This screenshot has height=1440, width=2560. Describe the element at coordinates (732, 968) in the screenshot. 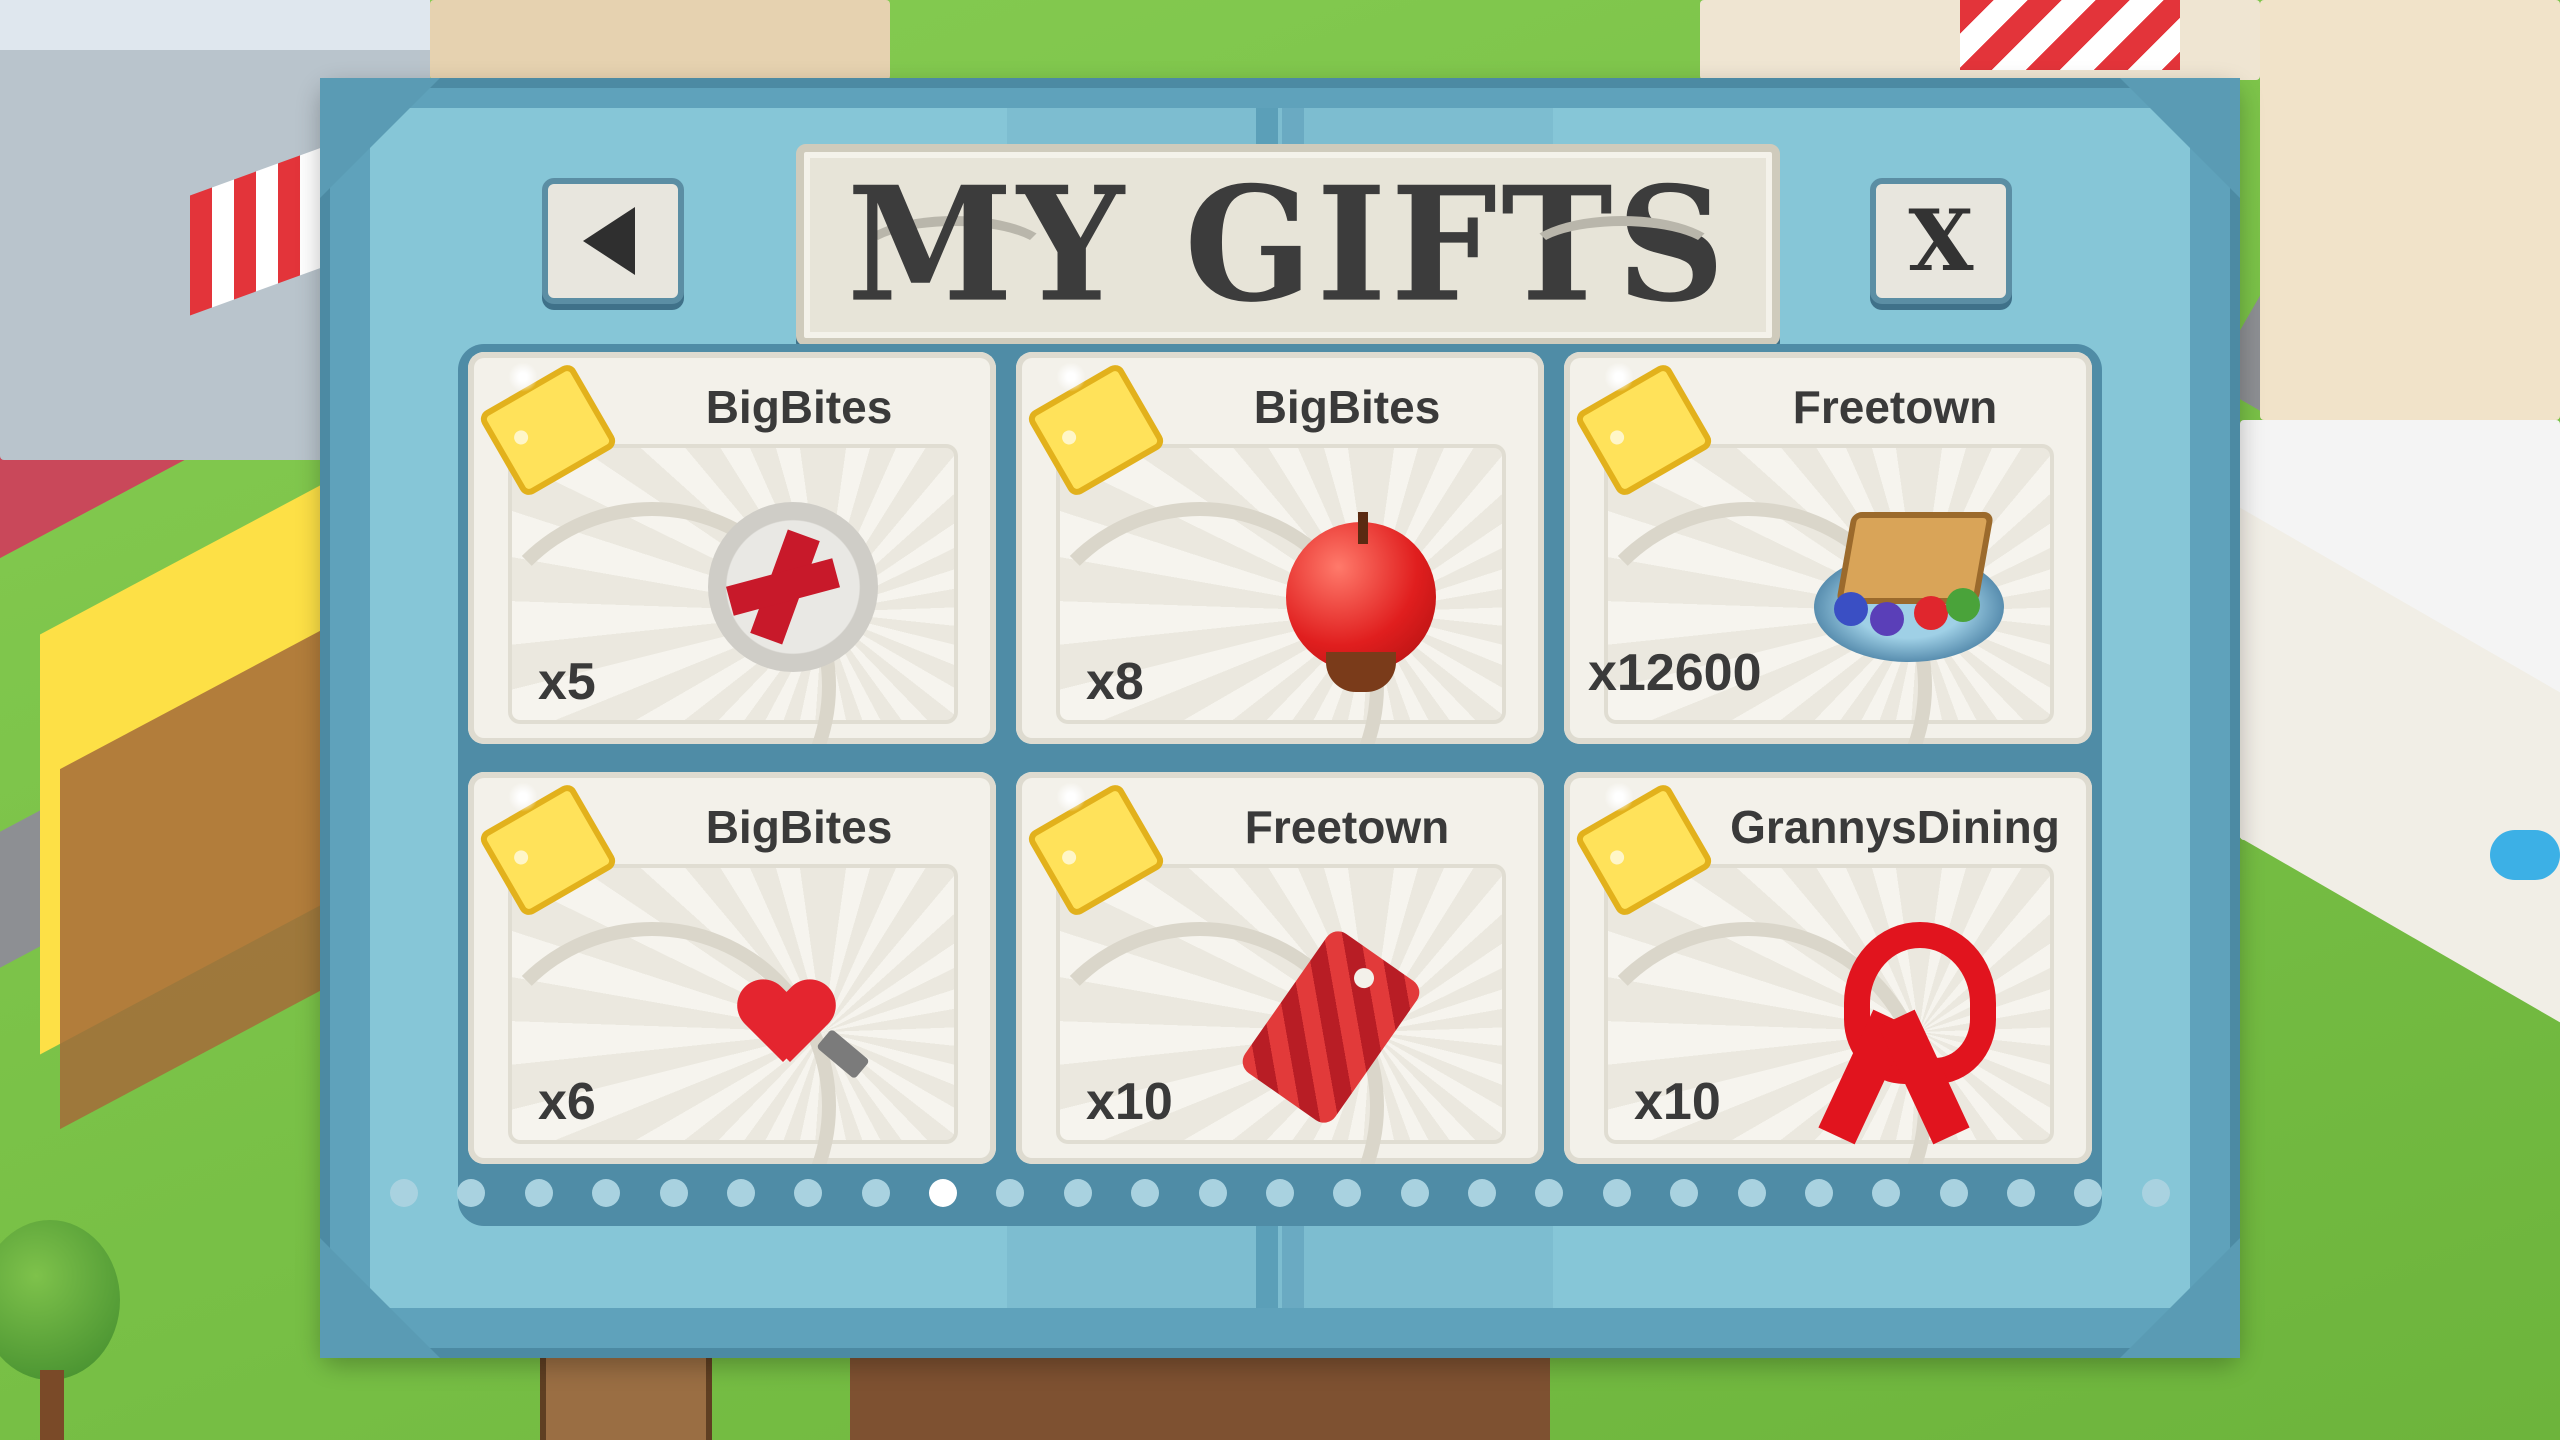

I see `gift-card: BigBites x6` at that location.